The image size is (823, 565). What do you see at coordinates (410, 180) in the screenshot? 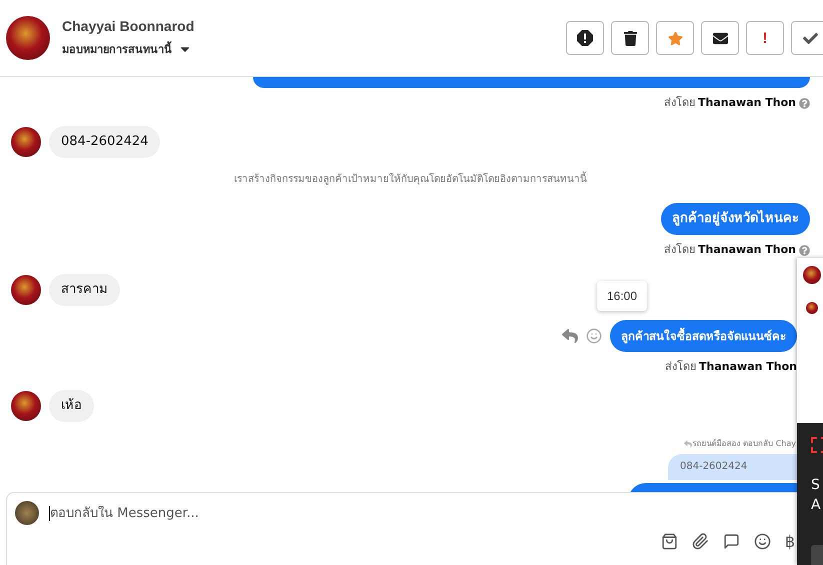
I see `system-notice: เราสร้างกิจกรรมของลูกค้าเป้าหมายให้กับคุณโดยอัตโนมัติโดยอิงตามการสนทนานี้` at bounding box center [410, 180].